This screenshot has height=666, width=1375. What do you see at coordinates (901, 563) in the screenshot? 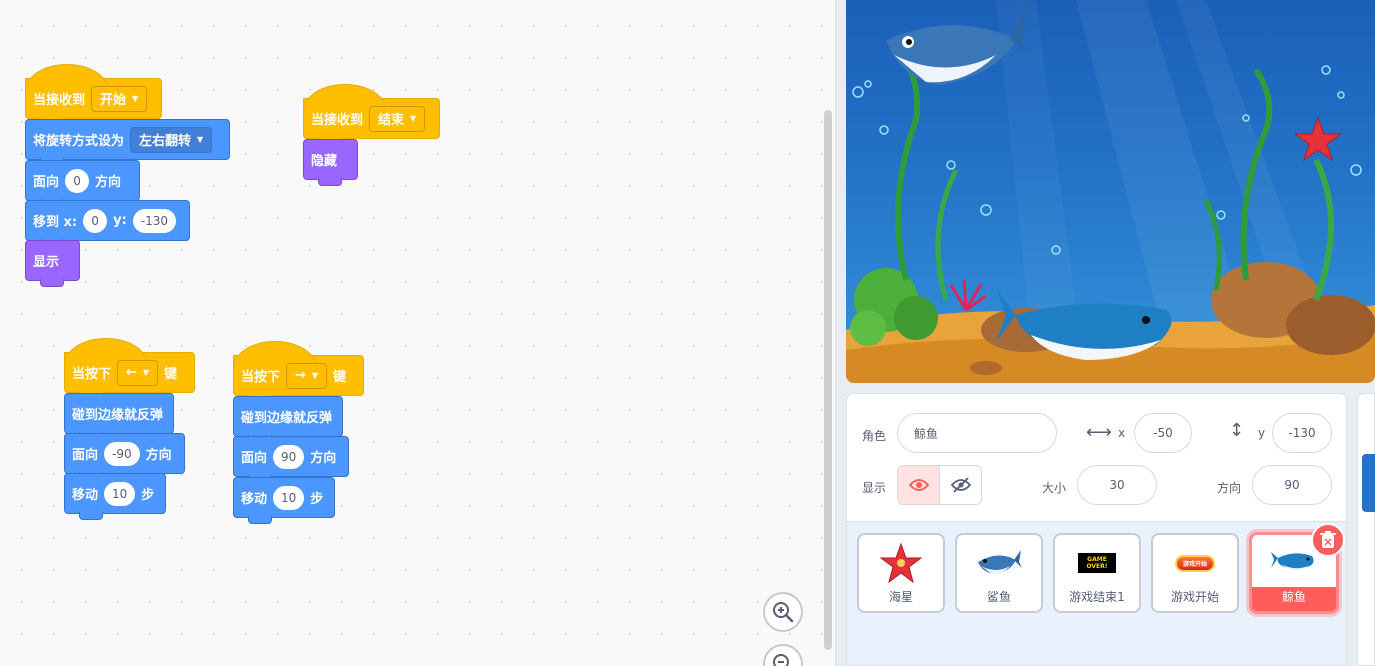
I see `starfish-icon` at bounding box center [901, 563].